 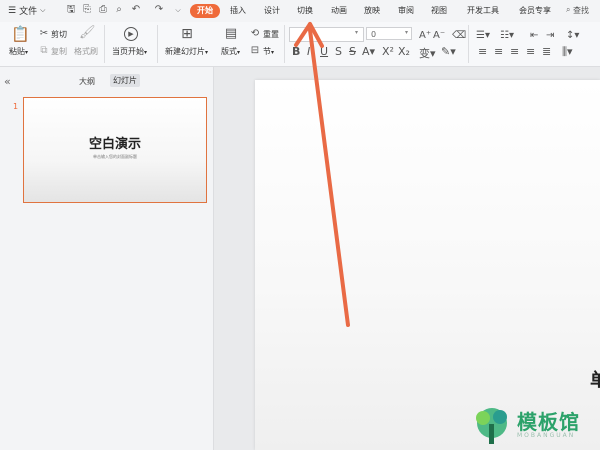 What do you see at coordinates (44, 34) in the screenshot?
I see `scissors-icon: ✂` at bounding box center [44, 34].